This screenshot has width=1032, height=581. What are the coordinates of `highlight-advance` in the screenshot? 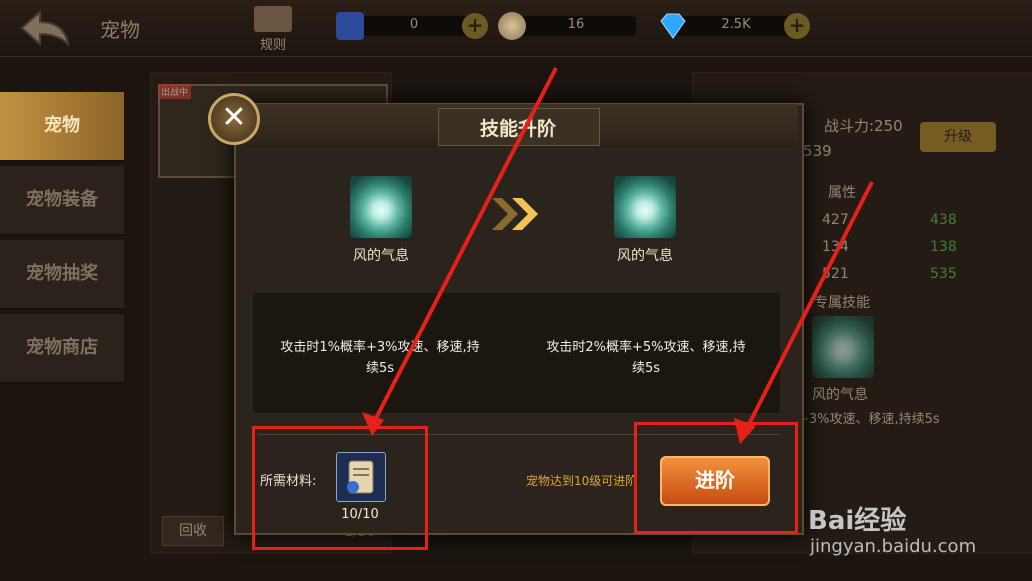 It's located at (716, 478).